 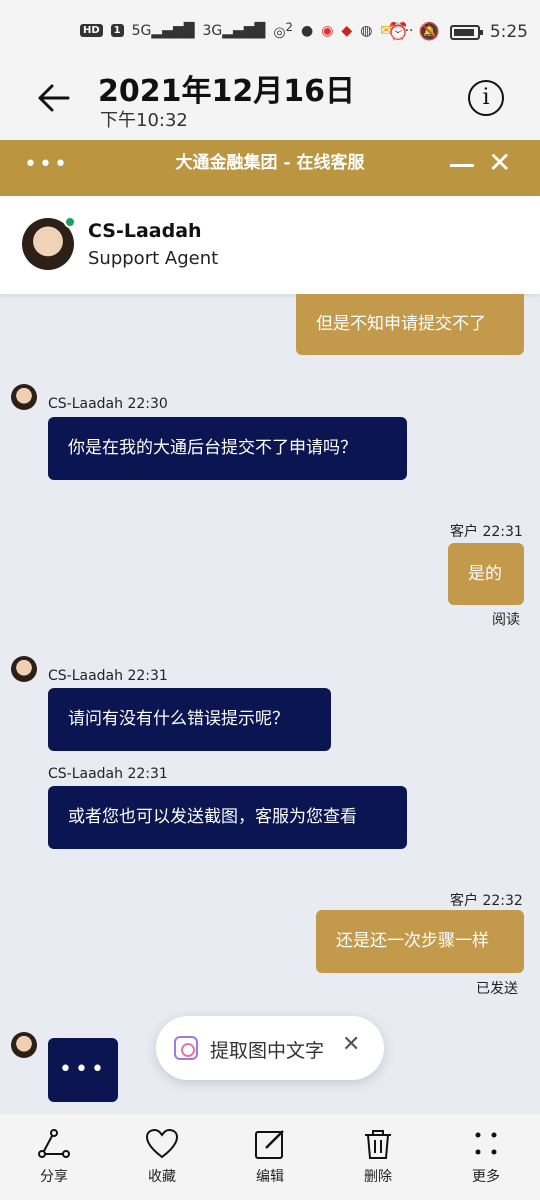 I want to click on minimize-icon, so click(x=462, y=165).